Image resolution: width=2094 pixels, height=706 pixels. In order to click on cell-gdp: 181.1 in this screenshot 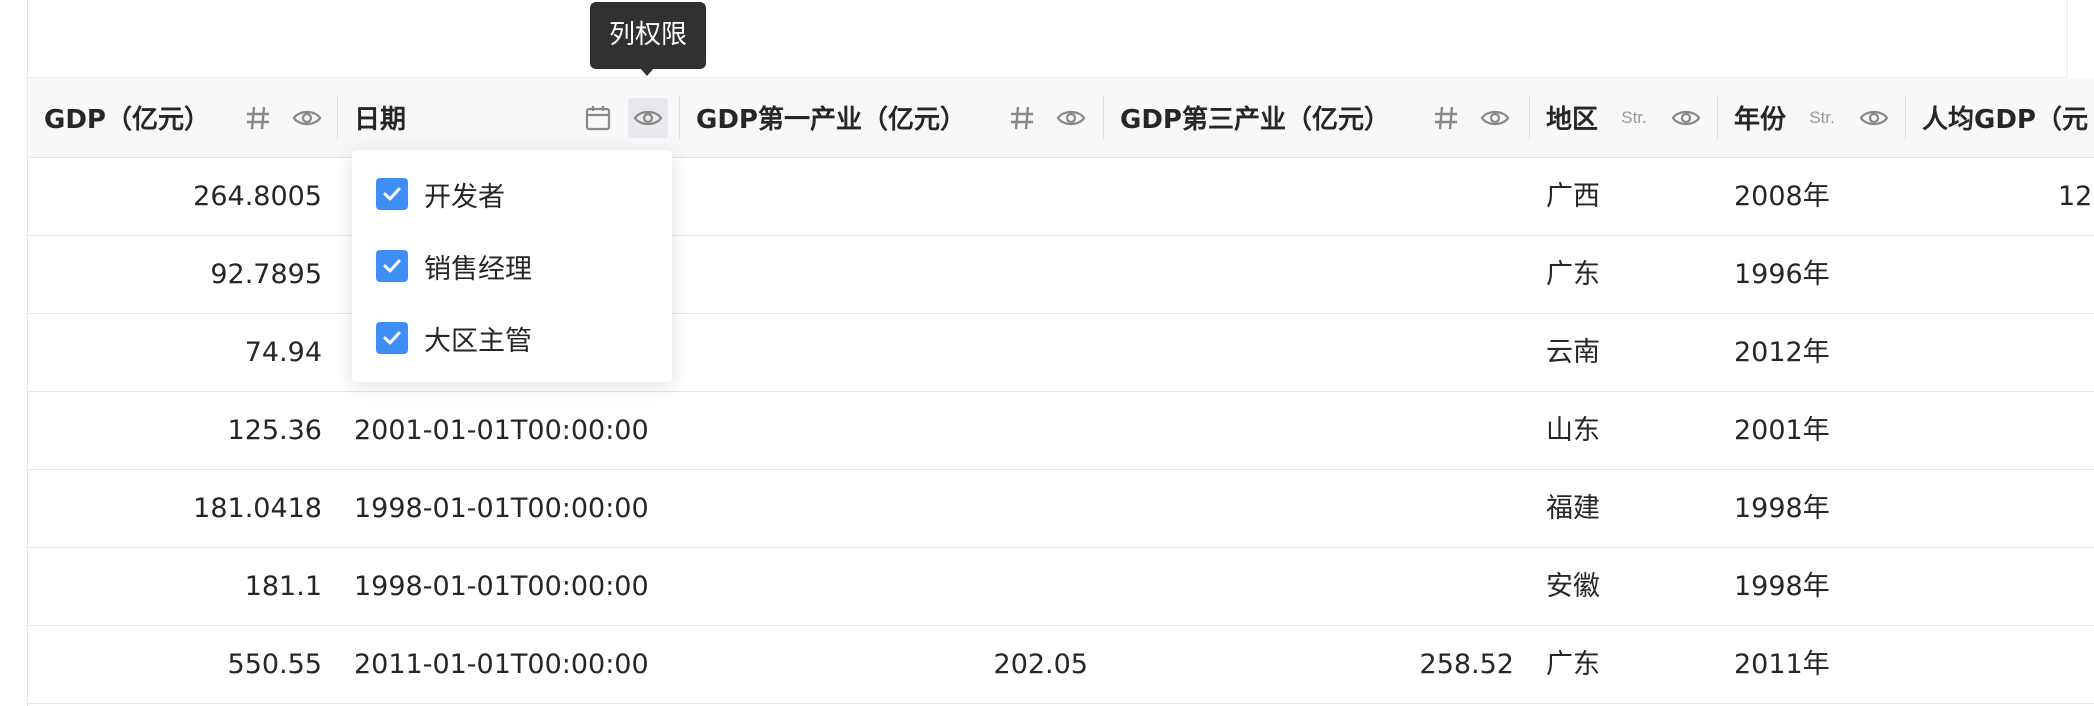, I will do `click(283, 586)`.